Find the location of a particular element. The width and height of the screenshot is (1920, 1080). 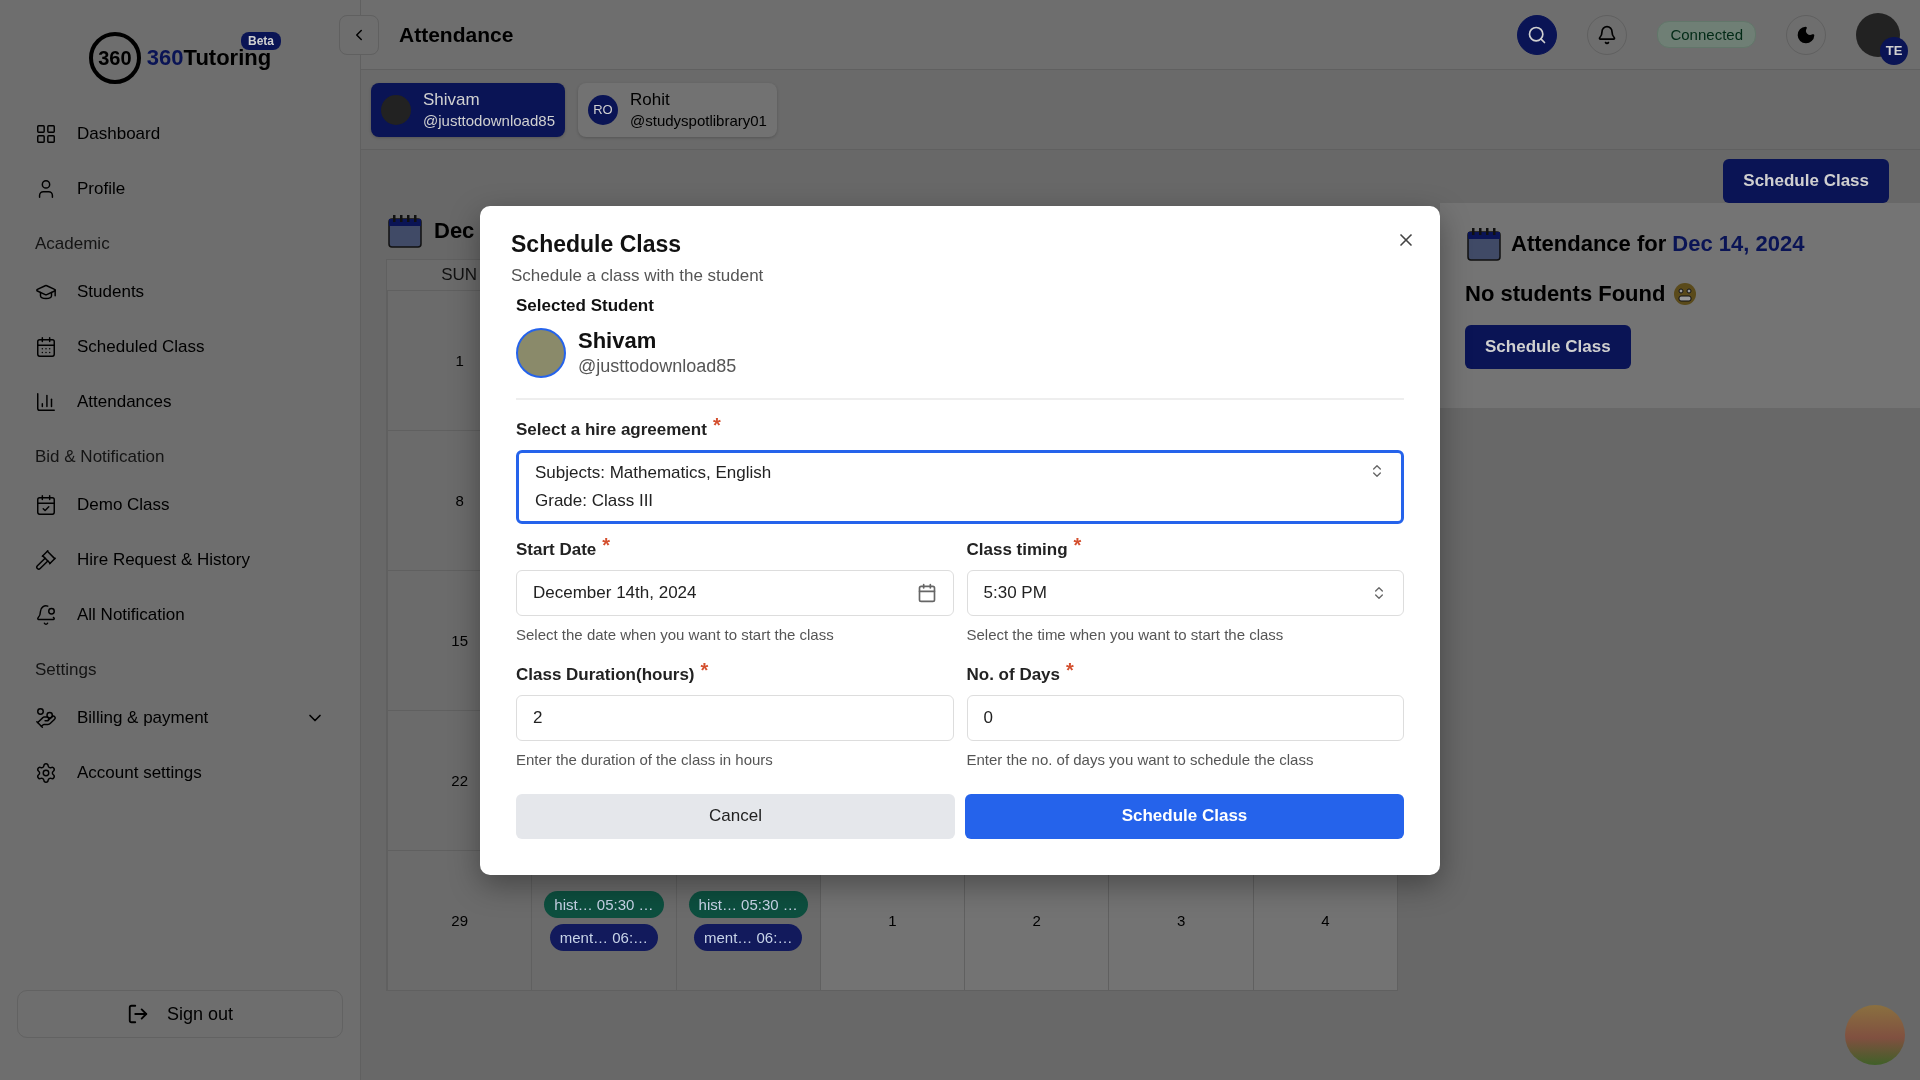

cancel-button: Cancel is located at coordinates (735, 816).